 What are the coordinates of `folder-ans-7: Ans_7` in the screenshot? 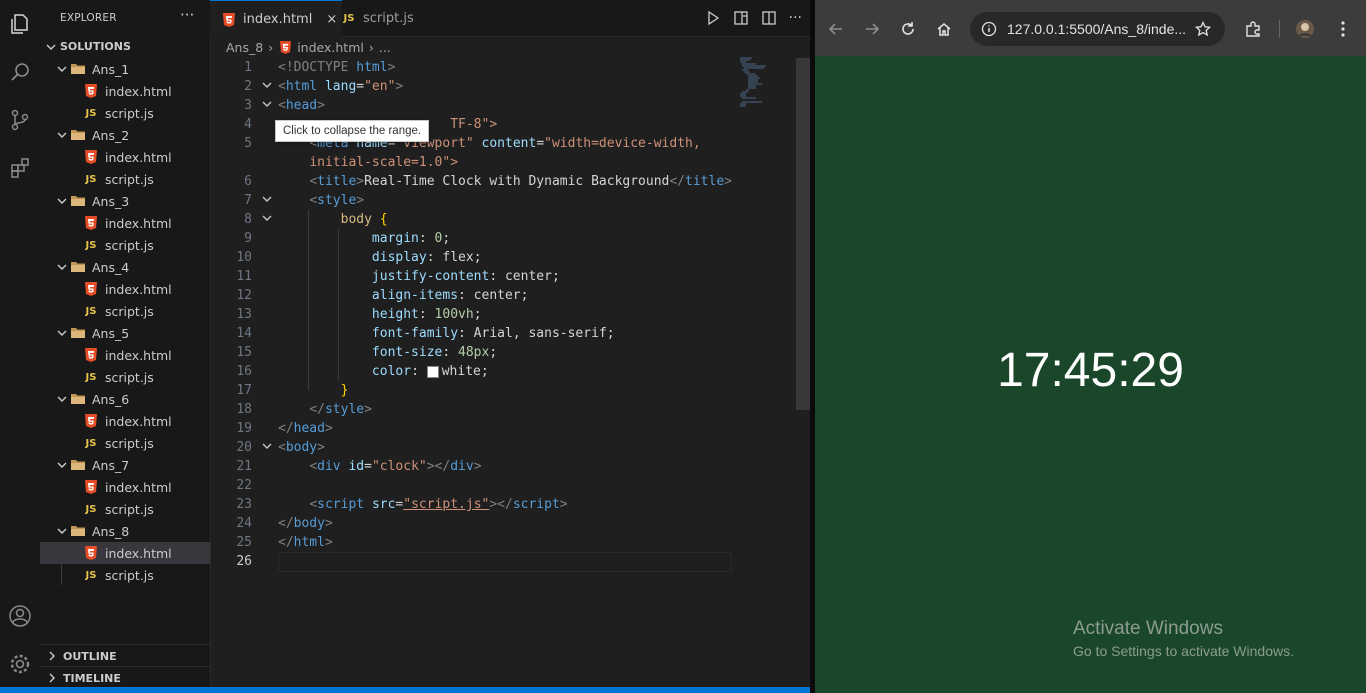 It's located at (125, 465).